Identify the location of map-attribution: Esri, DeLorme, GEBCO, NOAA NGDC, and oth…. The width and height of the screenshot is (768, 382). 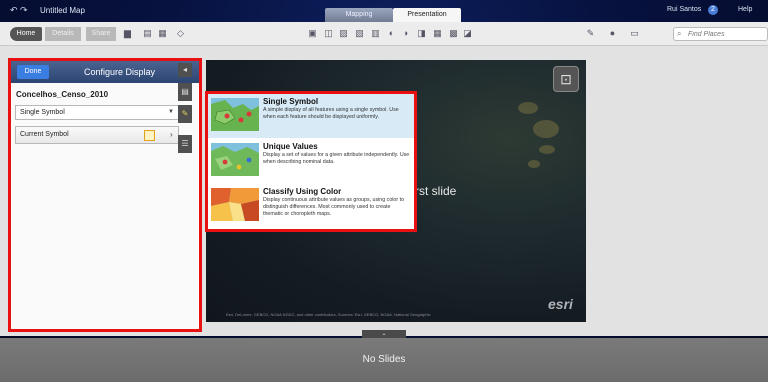
(328, 314).